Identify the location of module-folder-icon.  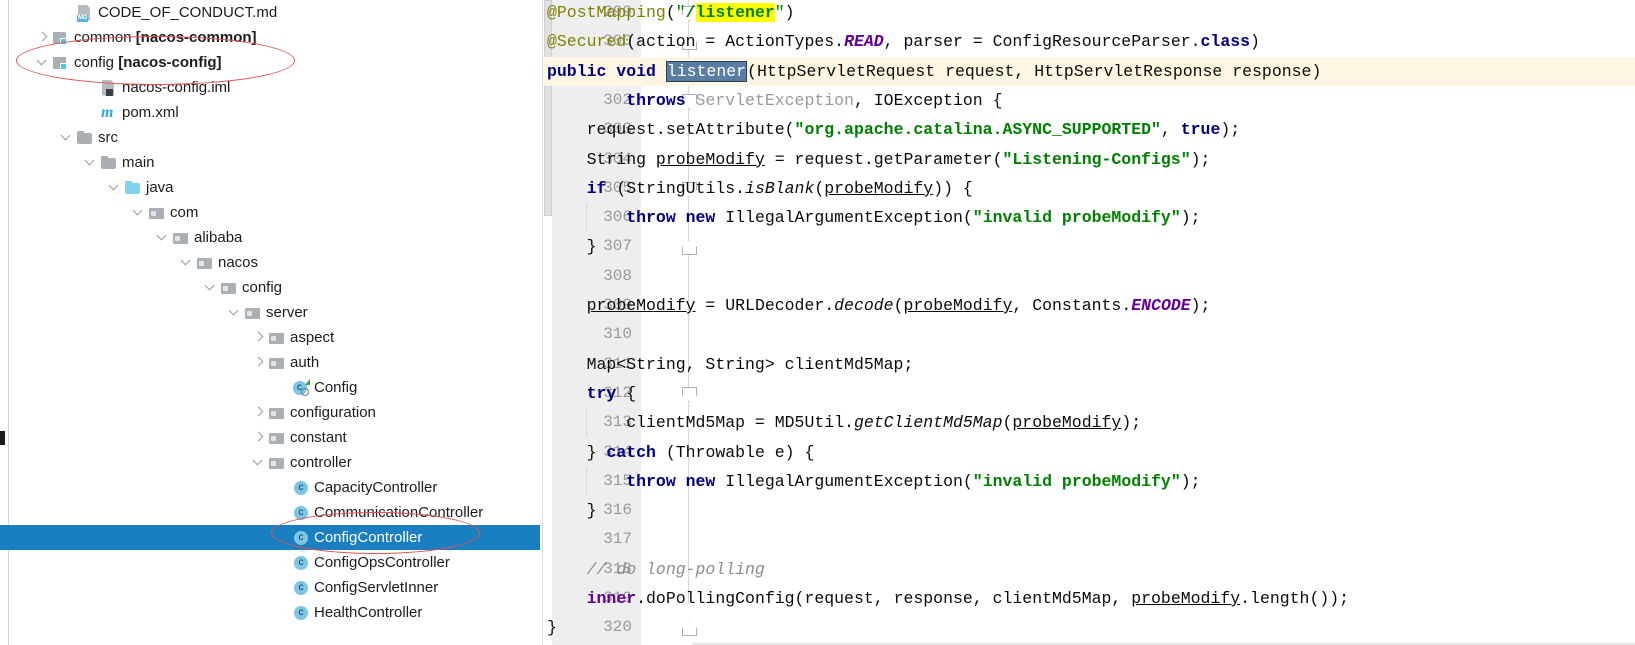
(61, 63).